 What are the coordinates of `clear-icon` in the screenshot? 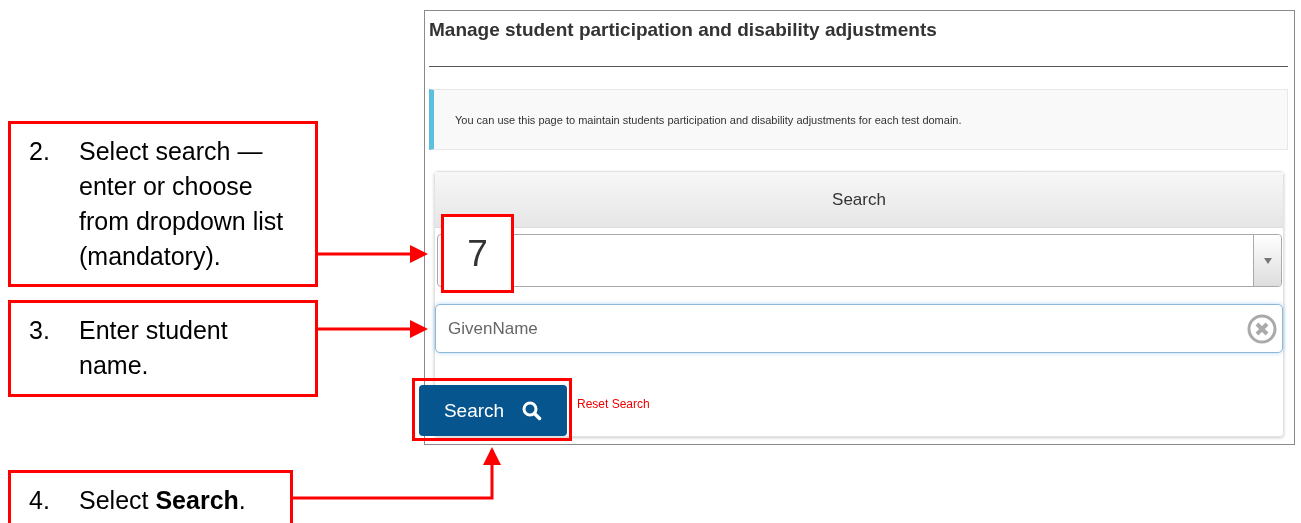 It's located at (1262, 329).